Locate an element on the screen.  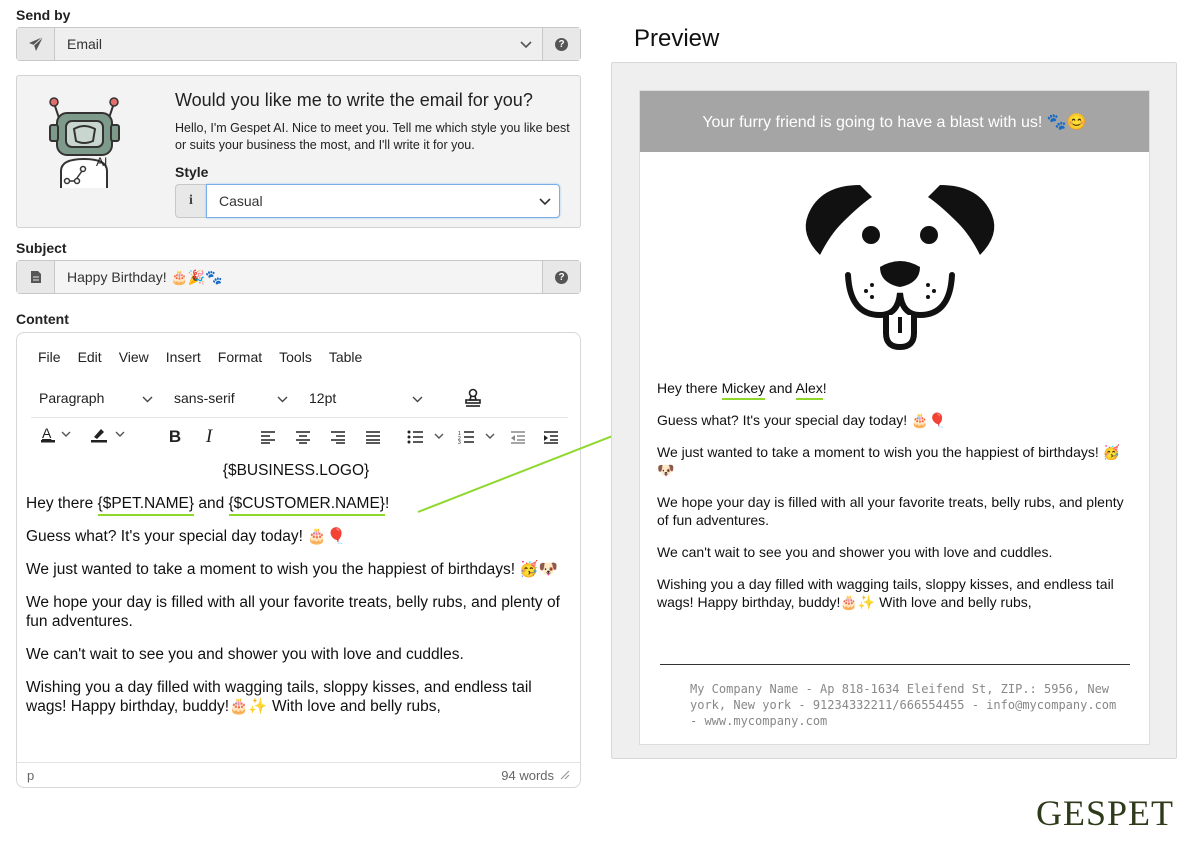
style-select: i Casual is located at coordinates (367, 201).